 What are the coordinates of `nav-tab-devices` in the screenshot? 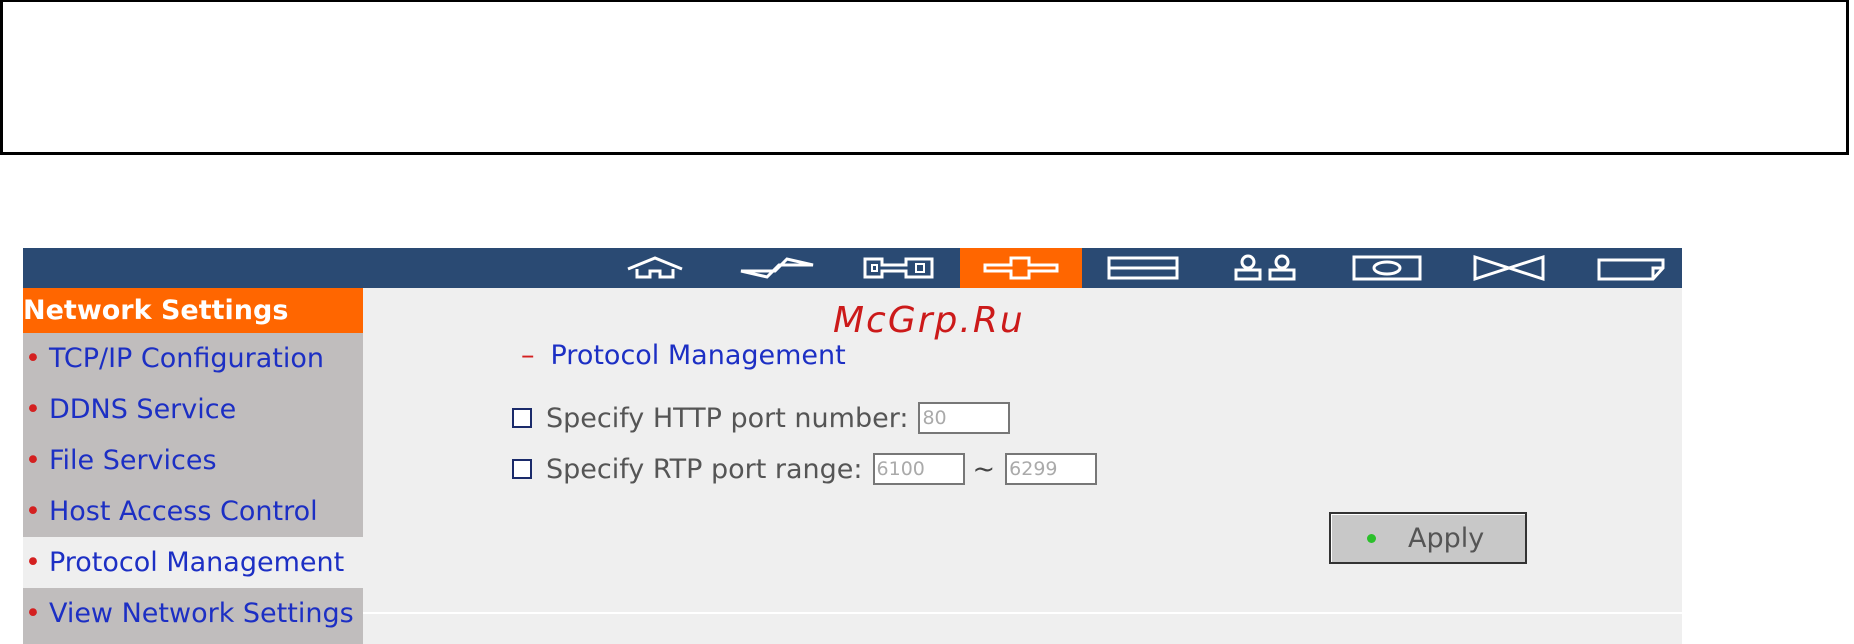 It's located at (1387, 268).